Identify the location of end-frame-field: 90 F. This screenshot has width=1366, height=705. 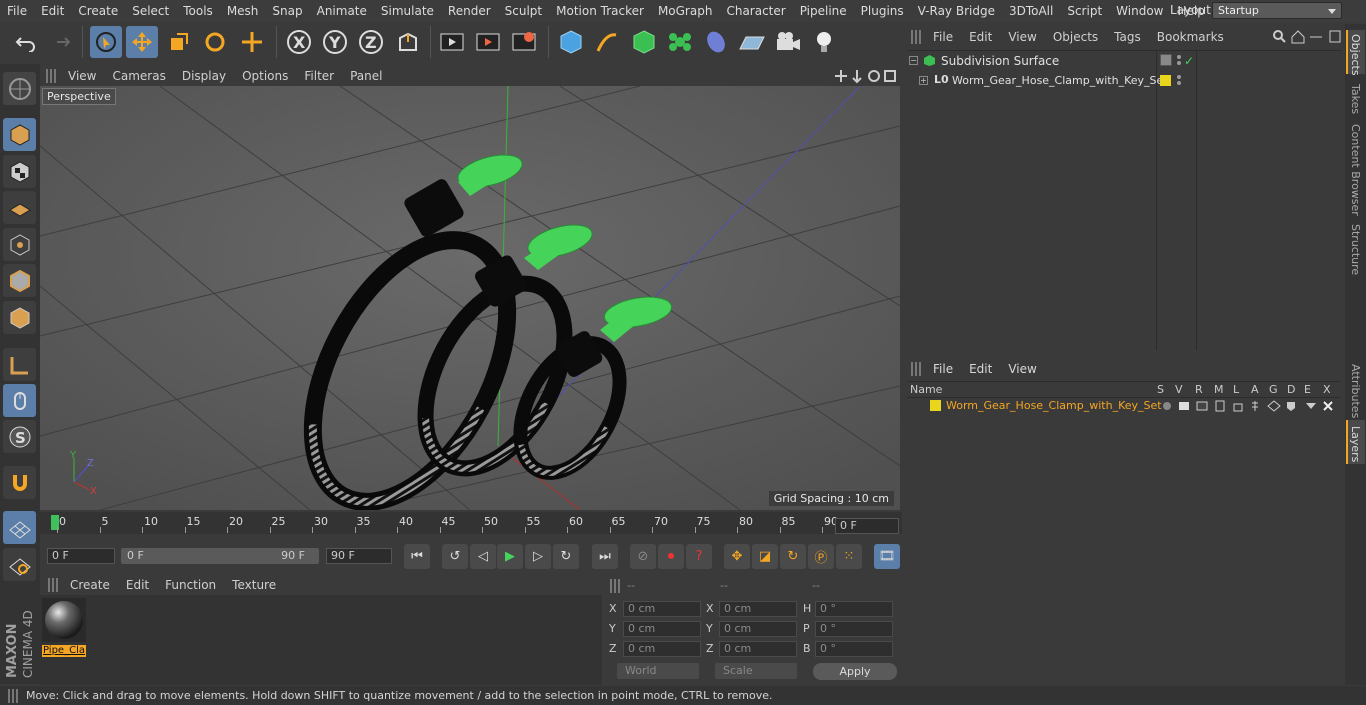
(359, 556).